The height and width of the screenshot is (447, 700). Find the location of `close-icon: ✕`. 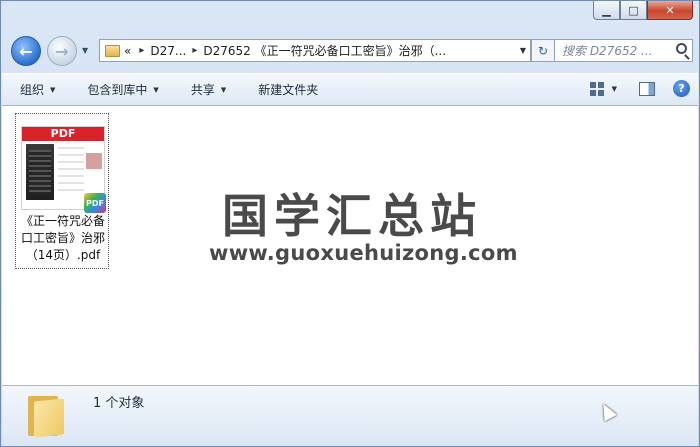

close-icon: ✕ is located at coordinates (670, 10).